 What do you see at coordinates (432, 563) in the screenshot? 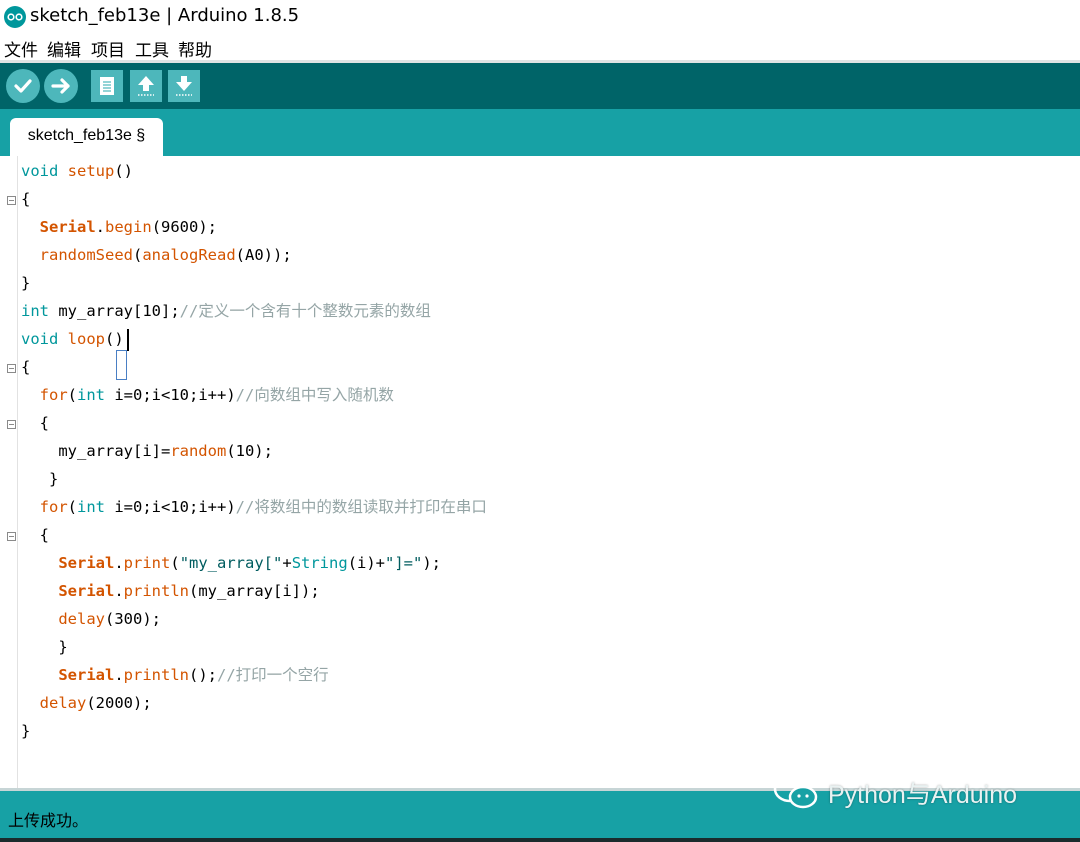
I see `code-token: );` at bounding box center [432, 563].